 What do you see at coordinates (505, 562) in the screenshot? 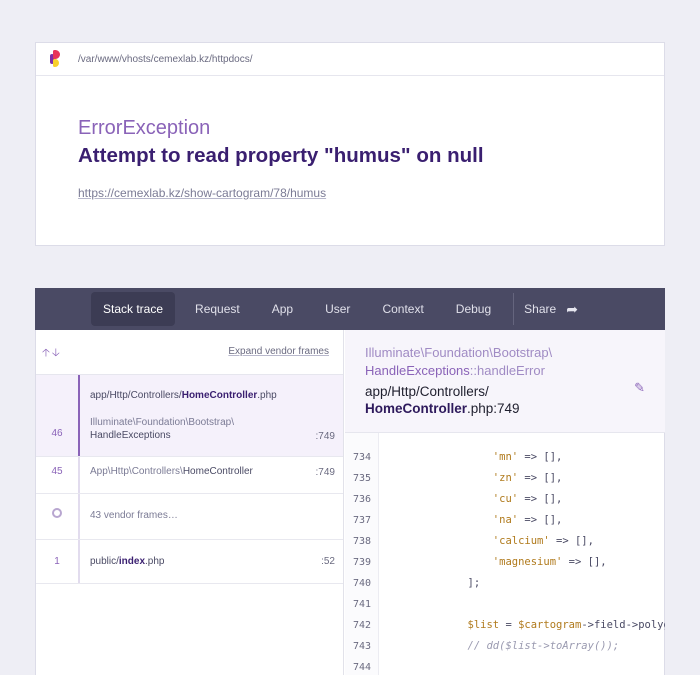
I see `code-line: 739 'magnesium' => [],` at bounding box center [505, 562].